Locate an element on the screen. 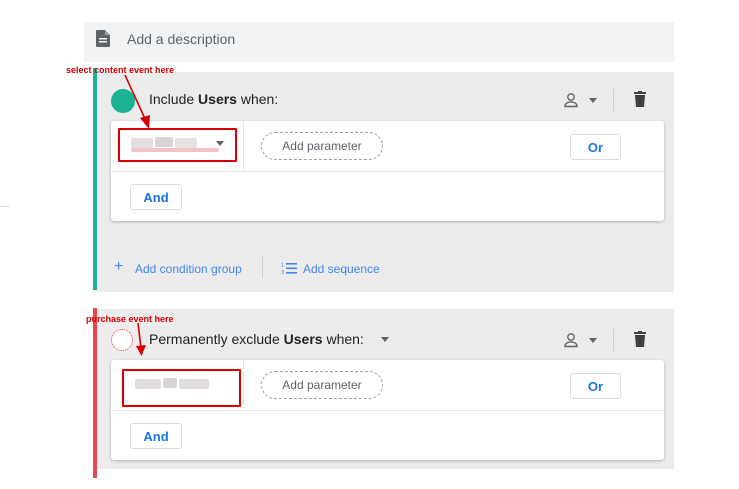  left-divider is located at coordinates (5, 206).